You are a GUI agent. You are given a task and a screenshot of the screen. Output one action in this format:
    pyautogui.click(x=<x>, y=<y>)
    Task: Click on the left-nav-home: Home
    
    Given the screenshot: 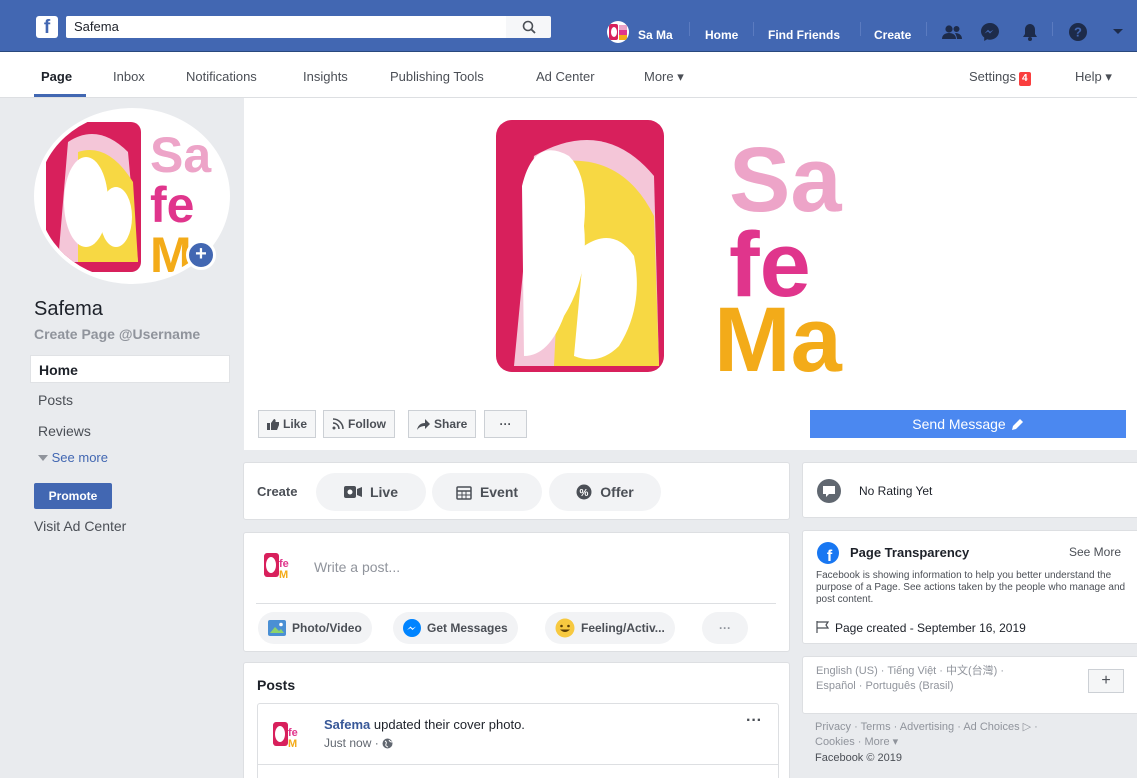 What is the action you would take?
    pyautogui.click(x=130, y=369)
    